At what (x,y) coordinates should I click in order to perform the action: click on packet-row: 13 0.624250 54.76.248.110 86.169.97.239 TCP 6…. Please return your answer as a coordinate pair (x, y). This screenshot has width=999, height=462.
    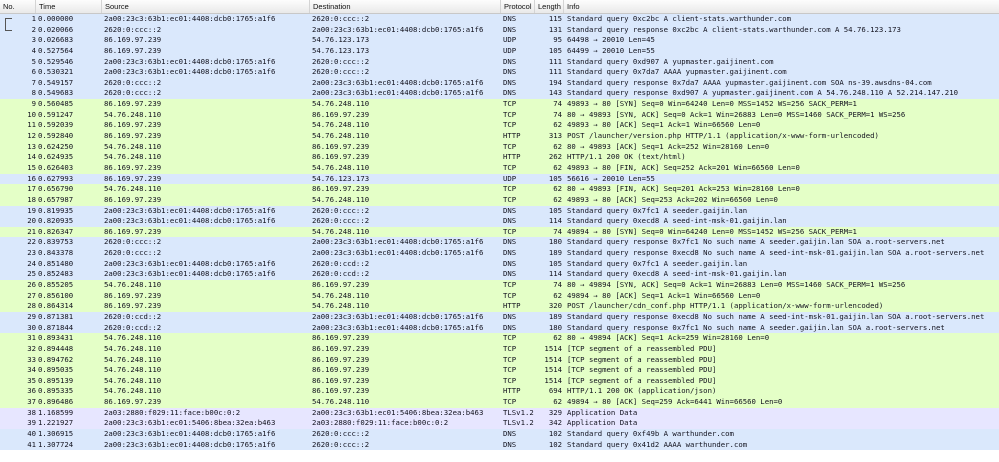
    Looking at the image, I should click on (499, 147).